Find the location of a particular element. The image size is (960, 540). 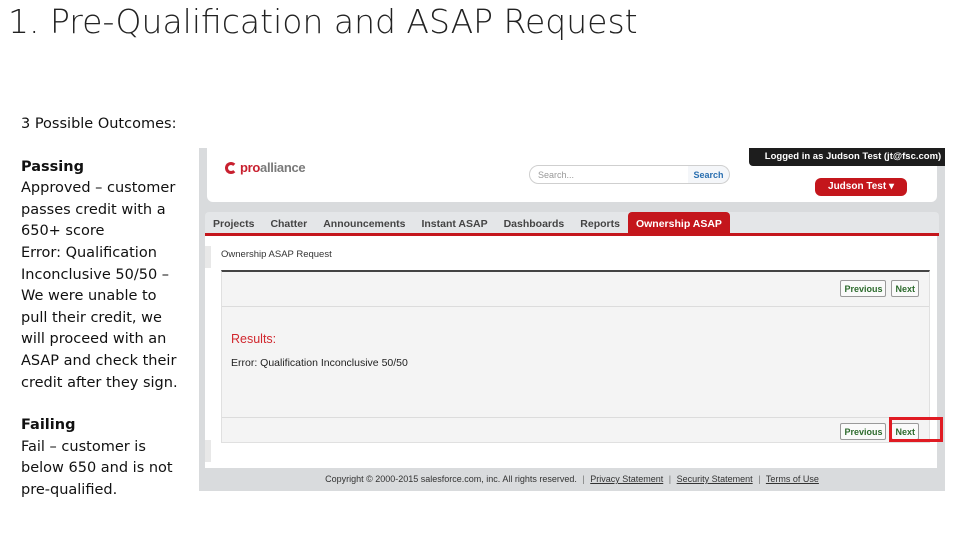

tab-announcements: Announcements is located at coordinates (364, 222).